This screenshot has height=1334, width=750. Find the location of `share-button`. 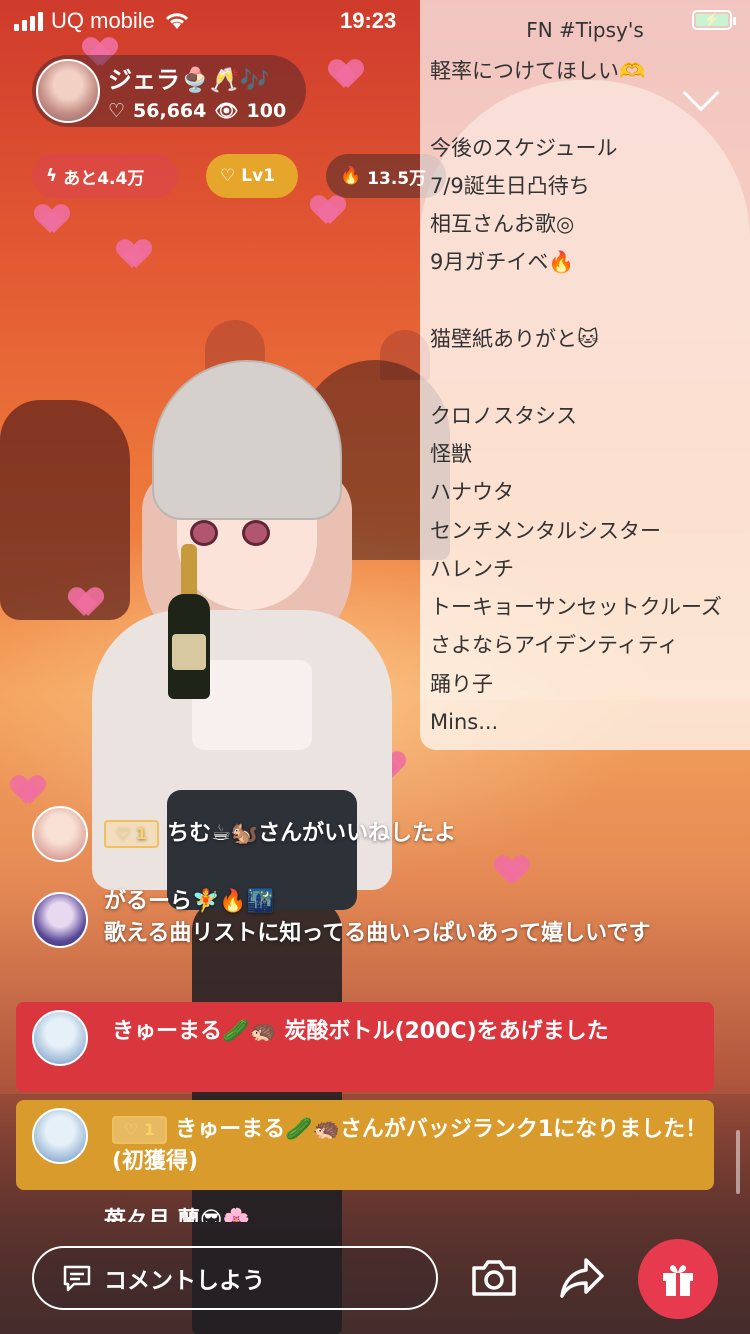

share-button is located at coordinates (582, 1278).